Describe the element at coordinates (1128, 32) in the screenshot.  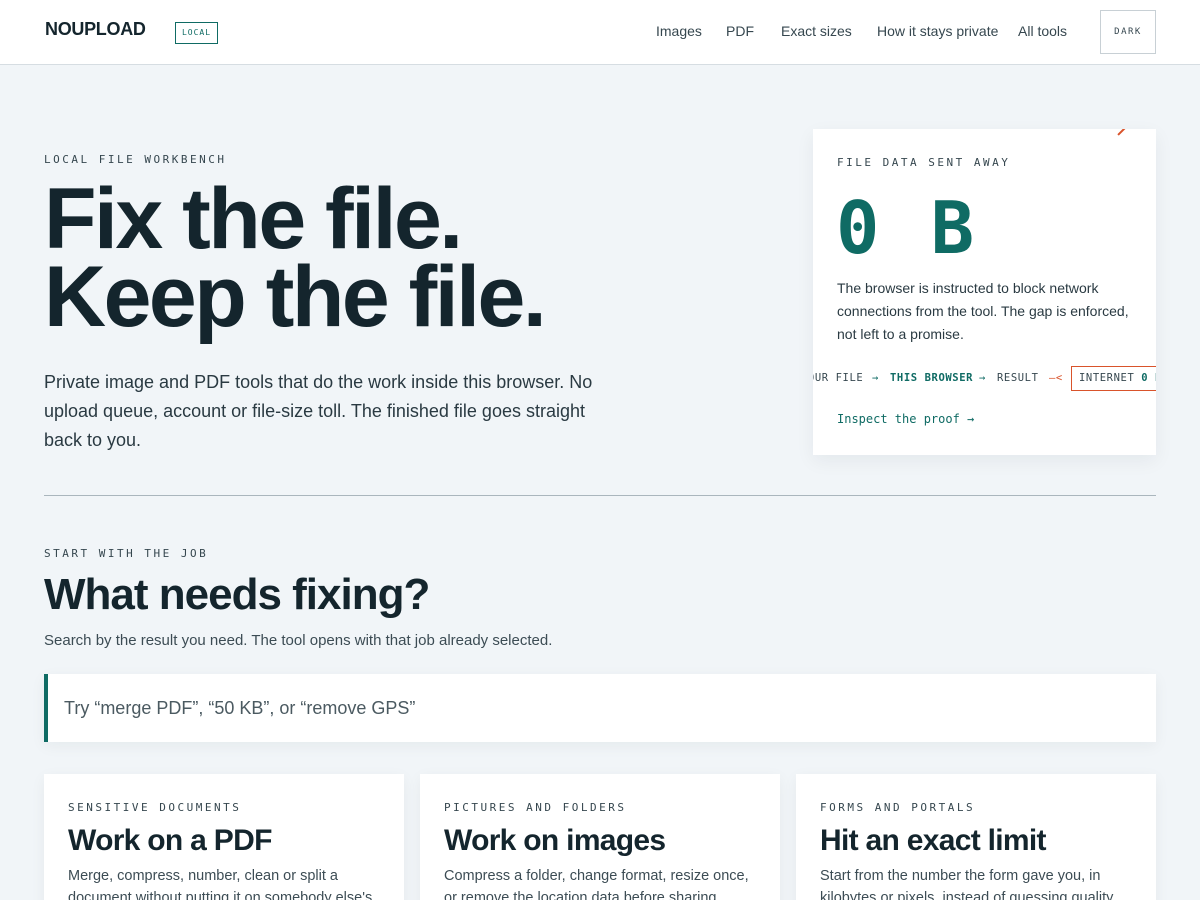
I see `dark-mode-button: DARK` at that location.